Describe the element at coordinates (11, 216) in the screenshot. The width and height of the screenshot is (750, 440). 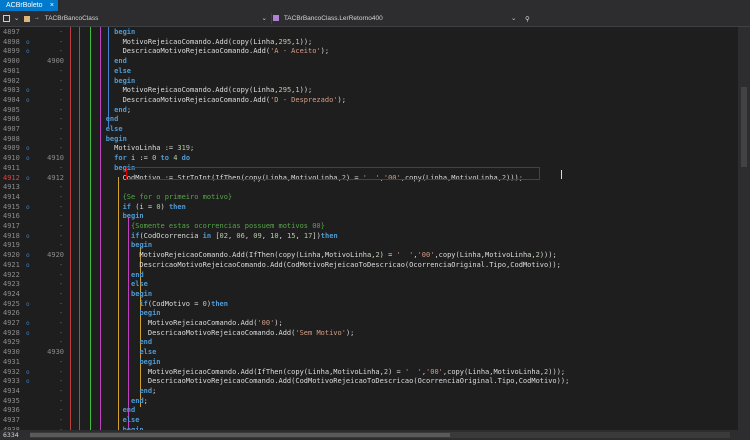
I see `line-number: 4916` at that location.